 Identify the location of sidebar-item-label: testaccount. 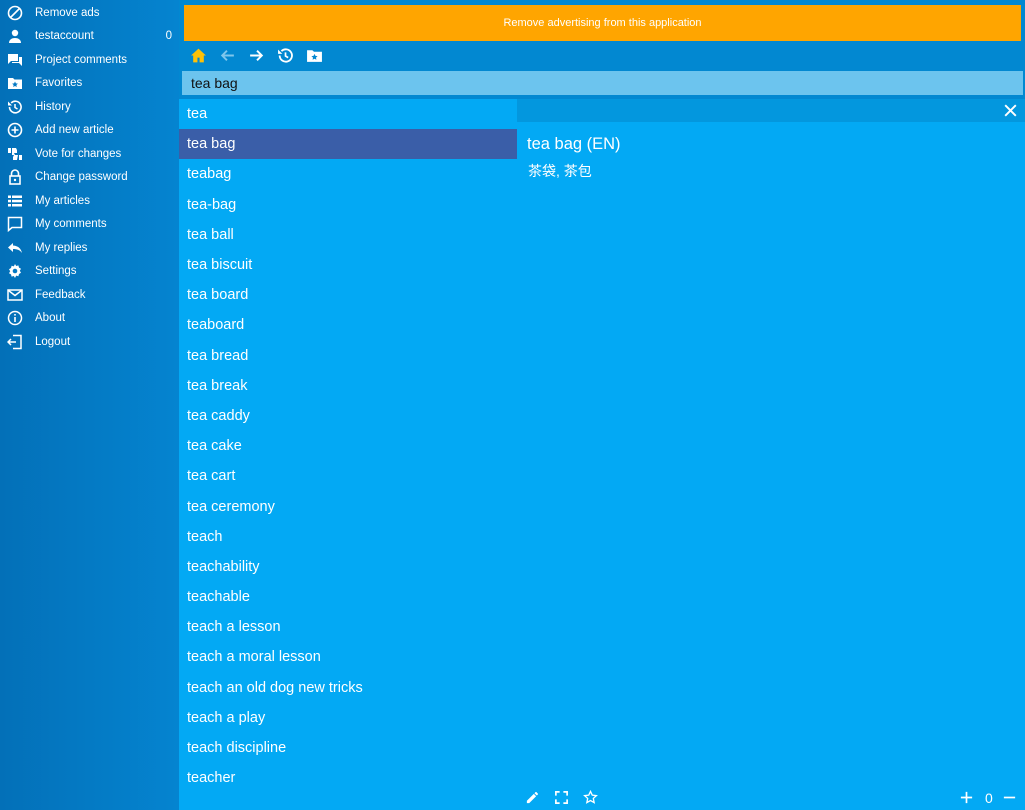
(64, 35).